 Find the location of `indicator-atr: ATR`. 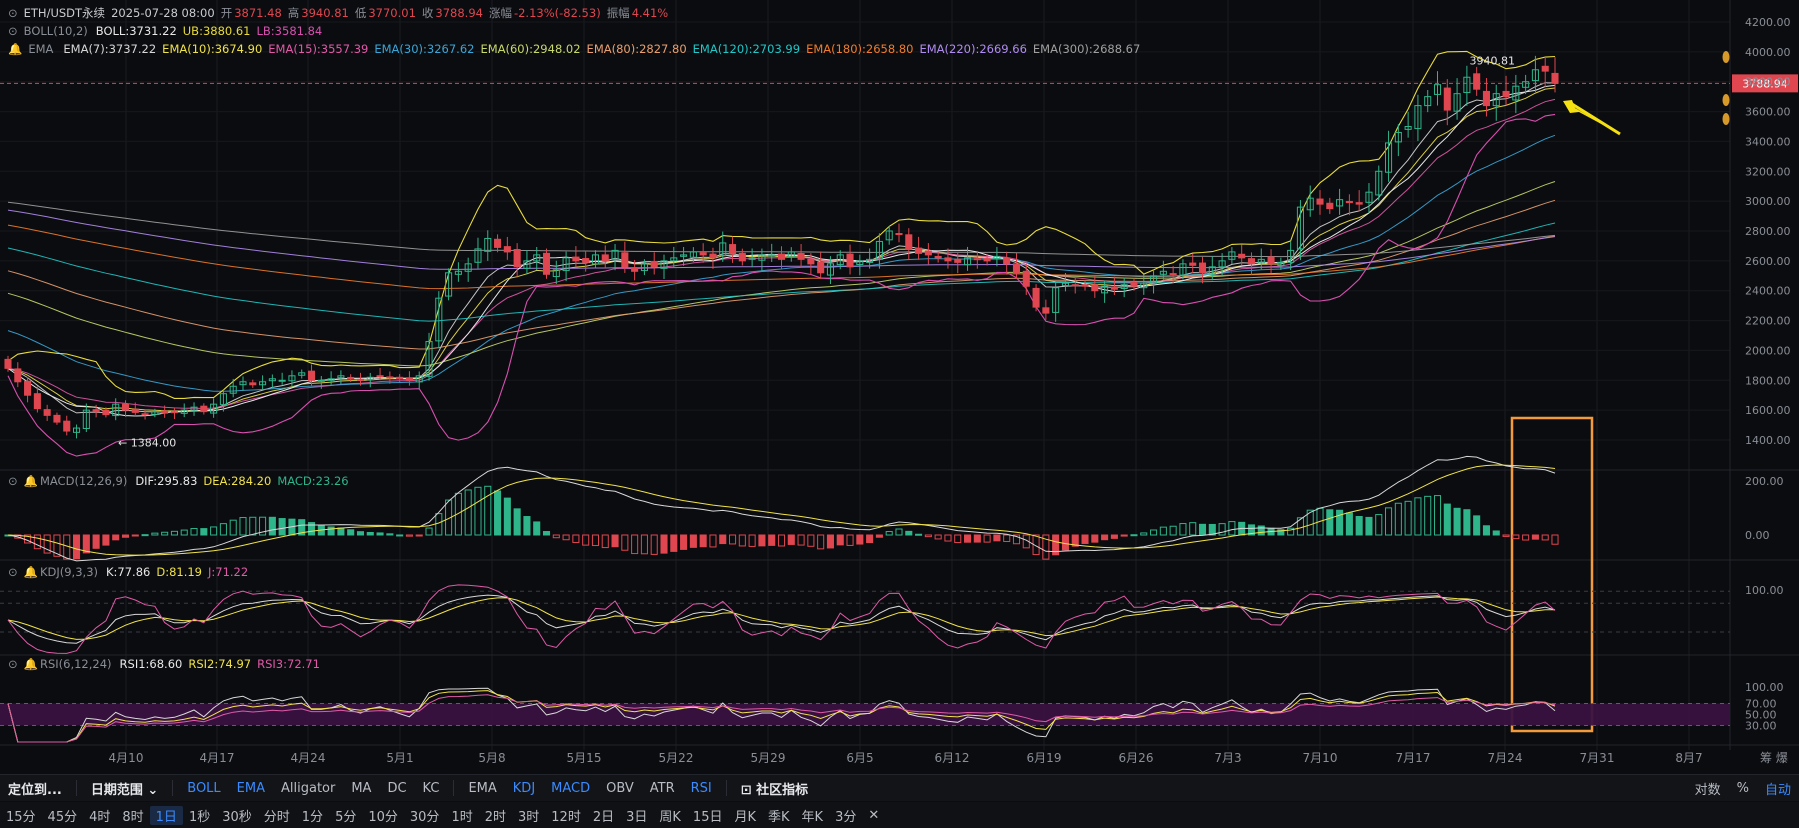

indicator-atr: ATR is located at coordinates (662, 788).